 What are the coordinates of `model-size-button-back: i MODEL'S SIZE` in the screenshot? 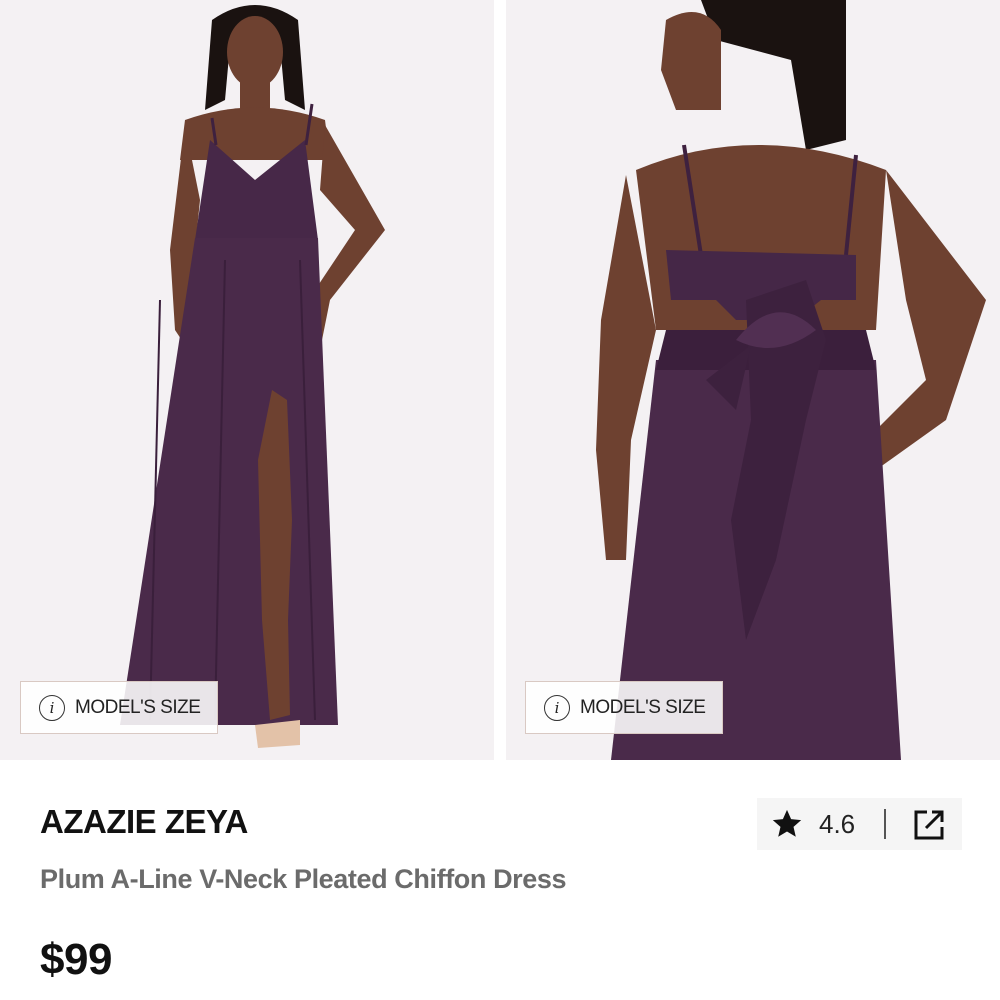 It's located at (624, 707).